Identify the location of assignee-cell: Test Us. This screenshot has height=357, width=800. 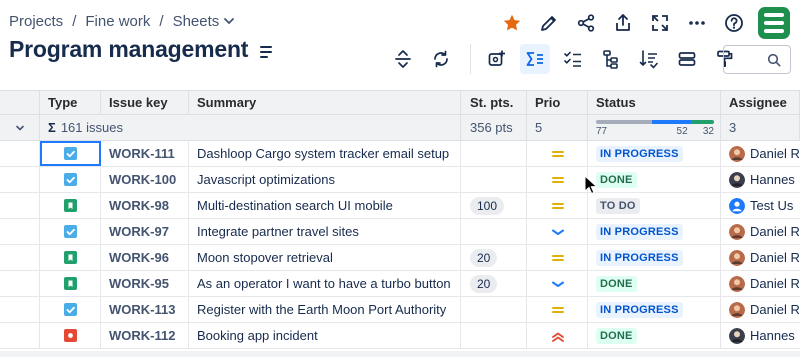
(760, 205).